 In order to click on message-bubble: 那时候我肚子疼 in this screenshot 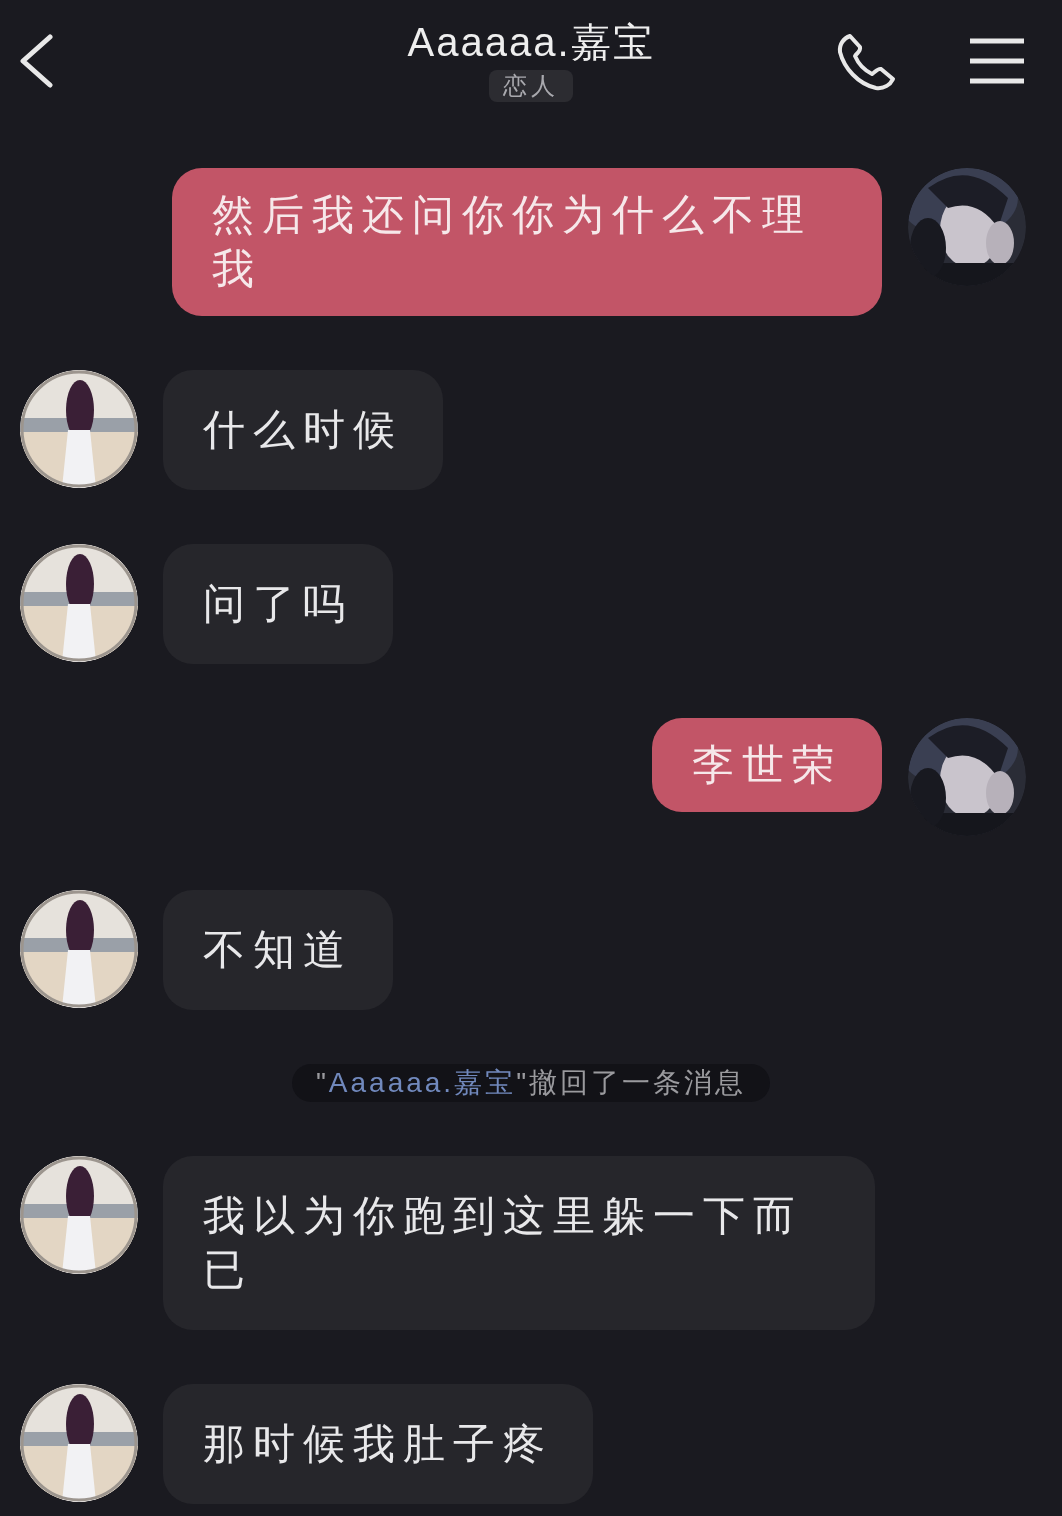, I will do `click(378, 1444)`.